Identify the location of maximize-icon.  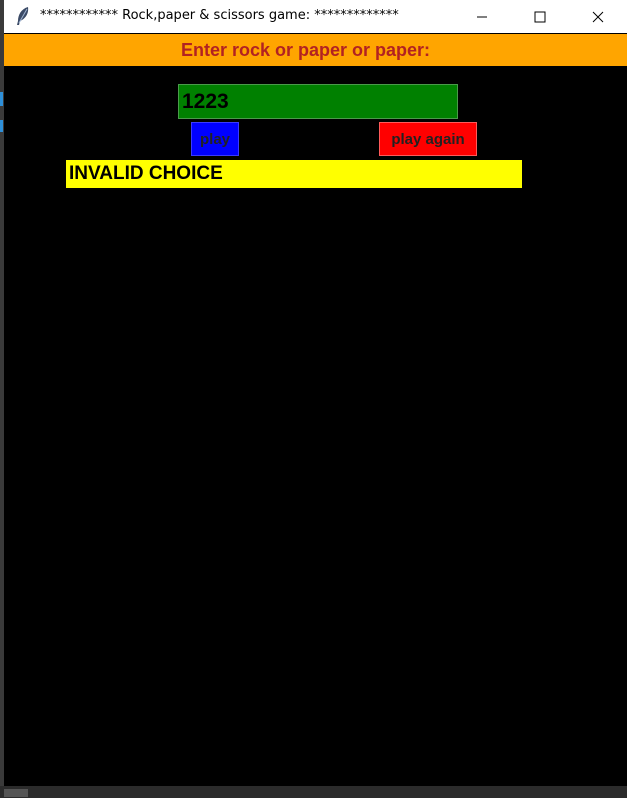
(540, 16).